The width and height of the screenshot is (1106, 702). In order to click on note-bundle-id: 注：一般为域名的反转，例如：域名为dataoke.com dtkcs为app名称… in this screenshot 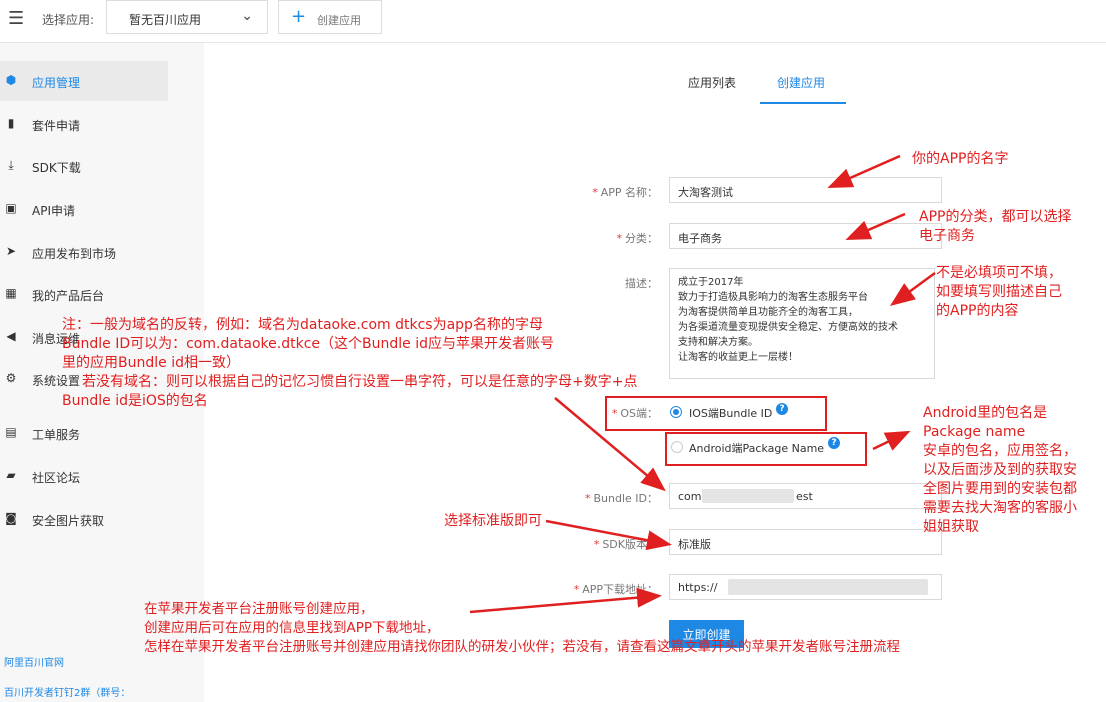, I will do `click(350, 363)`.